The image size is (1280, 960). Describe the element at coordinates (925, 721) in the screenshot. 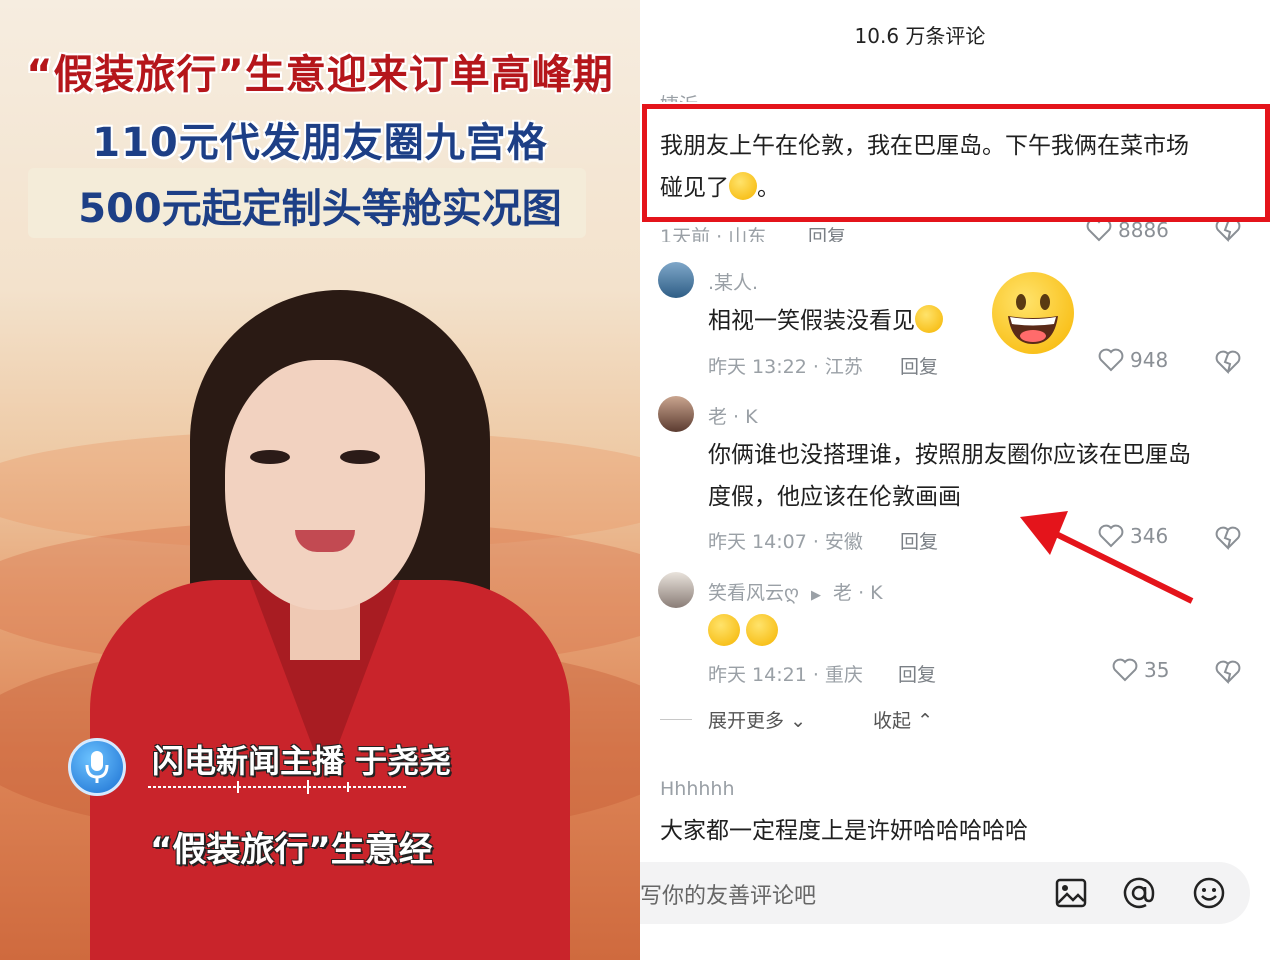

I see `chevron-up-icon: ⌃` at that location.